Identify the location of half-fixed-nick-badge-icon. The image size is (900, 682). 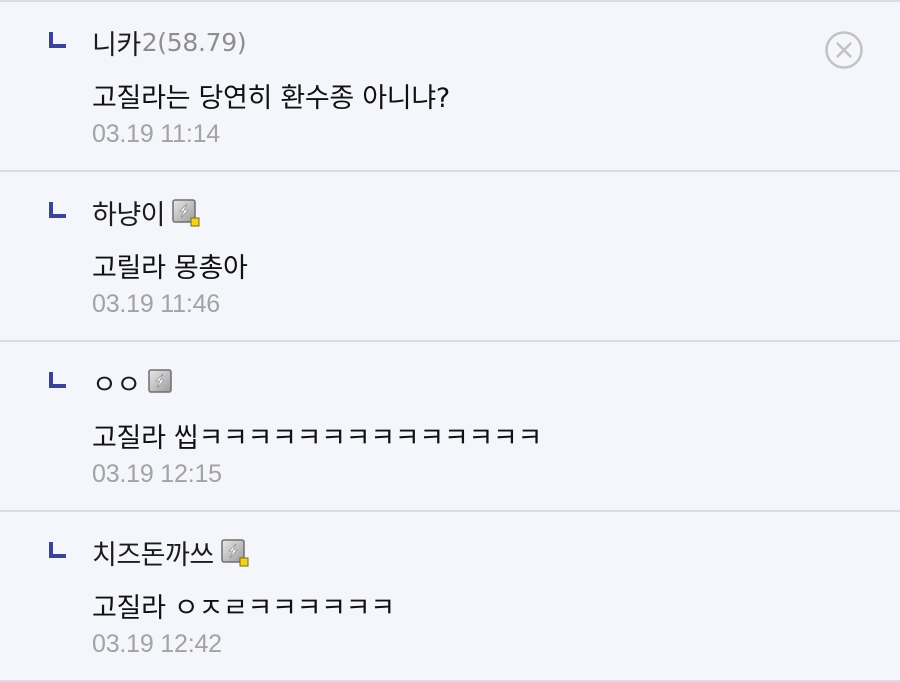
(161, 383).